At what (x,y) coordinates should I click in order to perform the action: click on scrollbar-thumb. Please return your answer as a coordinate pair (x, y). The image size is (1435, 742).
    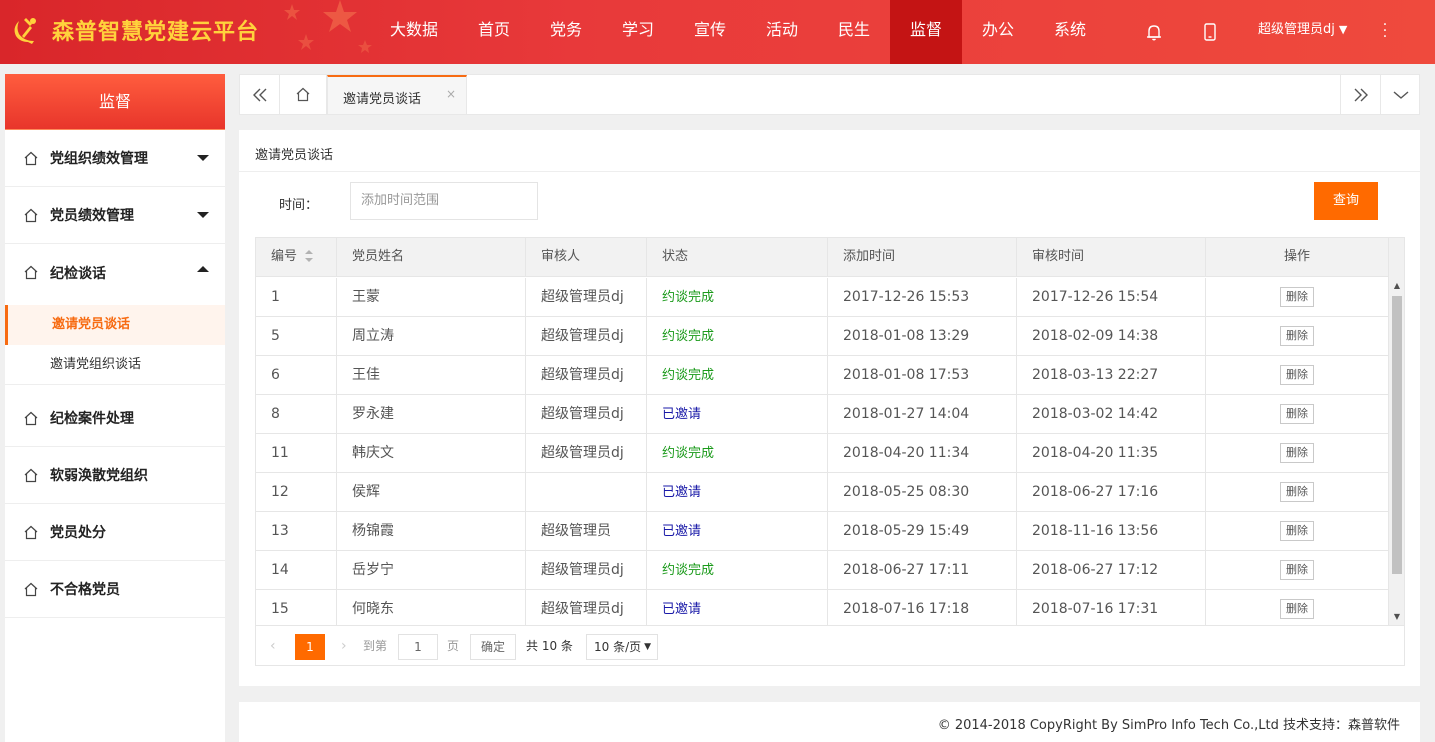
    Looking at the image, I should click on (1397, 435).